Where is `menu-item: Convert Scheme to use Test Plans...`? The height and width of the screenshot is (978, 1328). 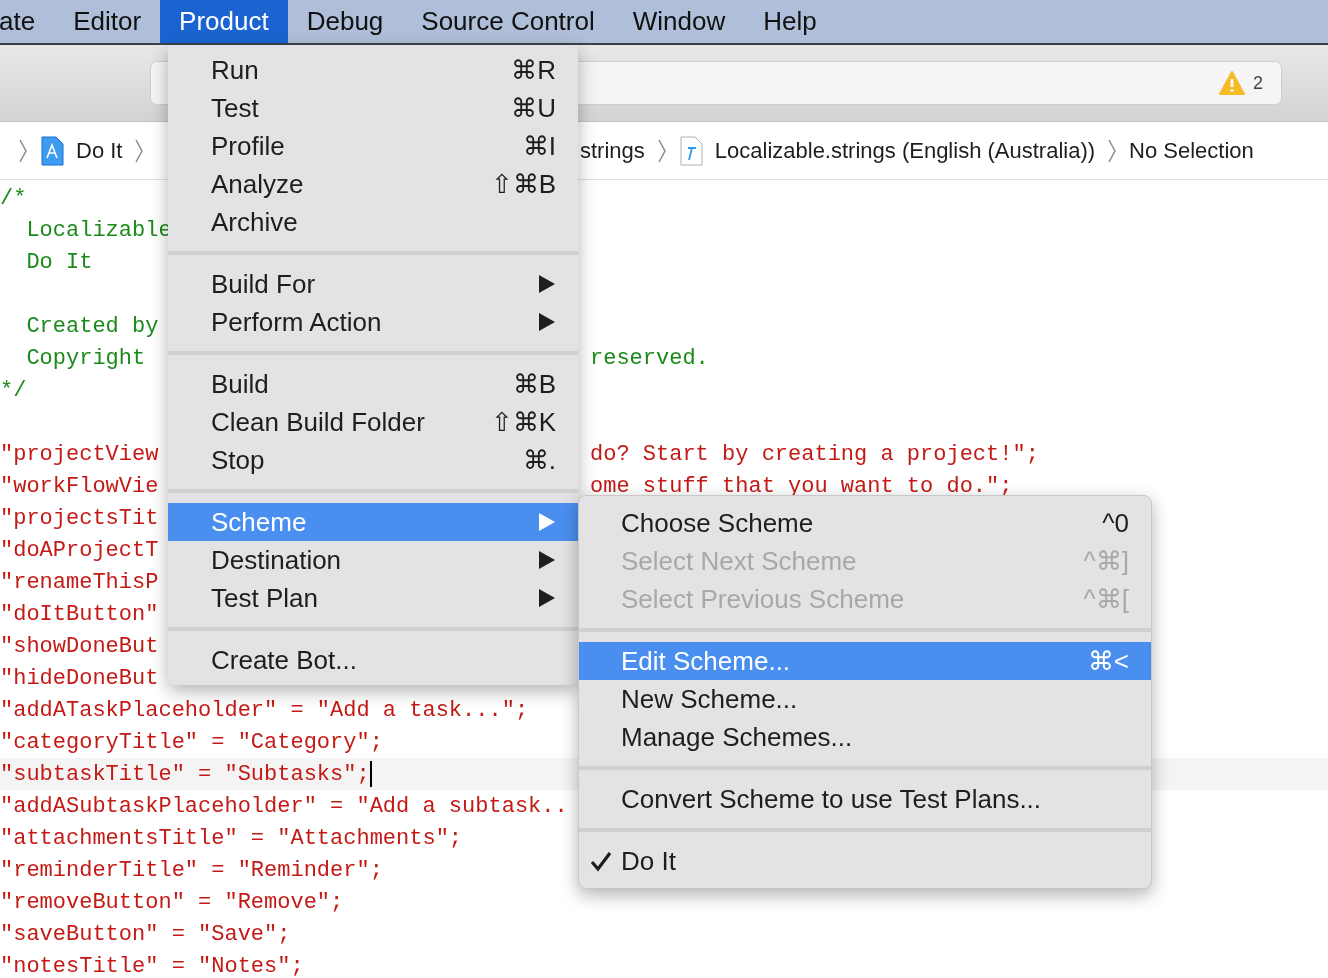 menu-item: Convert Scheme to use Test Plans... is located at coordinates (865, 799).